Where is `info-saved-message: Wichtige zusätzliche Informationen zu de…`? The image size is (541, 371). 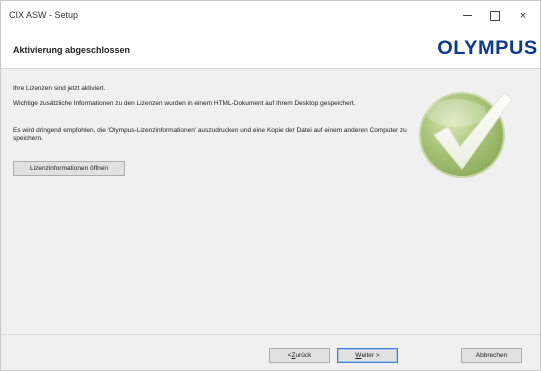
info-saved-message: Wichtige zusätzliche Informationen zu de… is located at coordinates (184, 103).